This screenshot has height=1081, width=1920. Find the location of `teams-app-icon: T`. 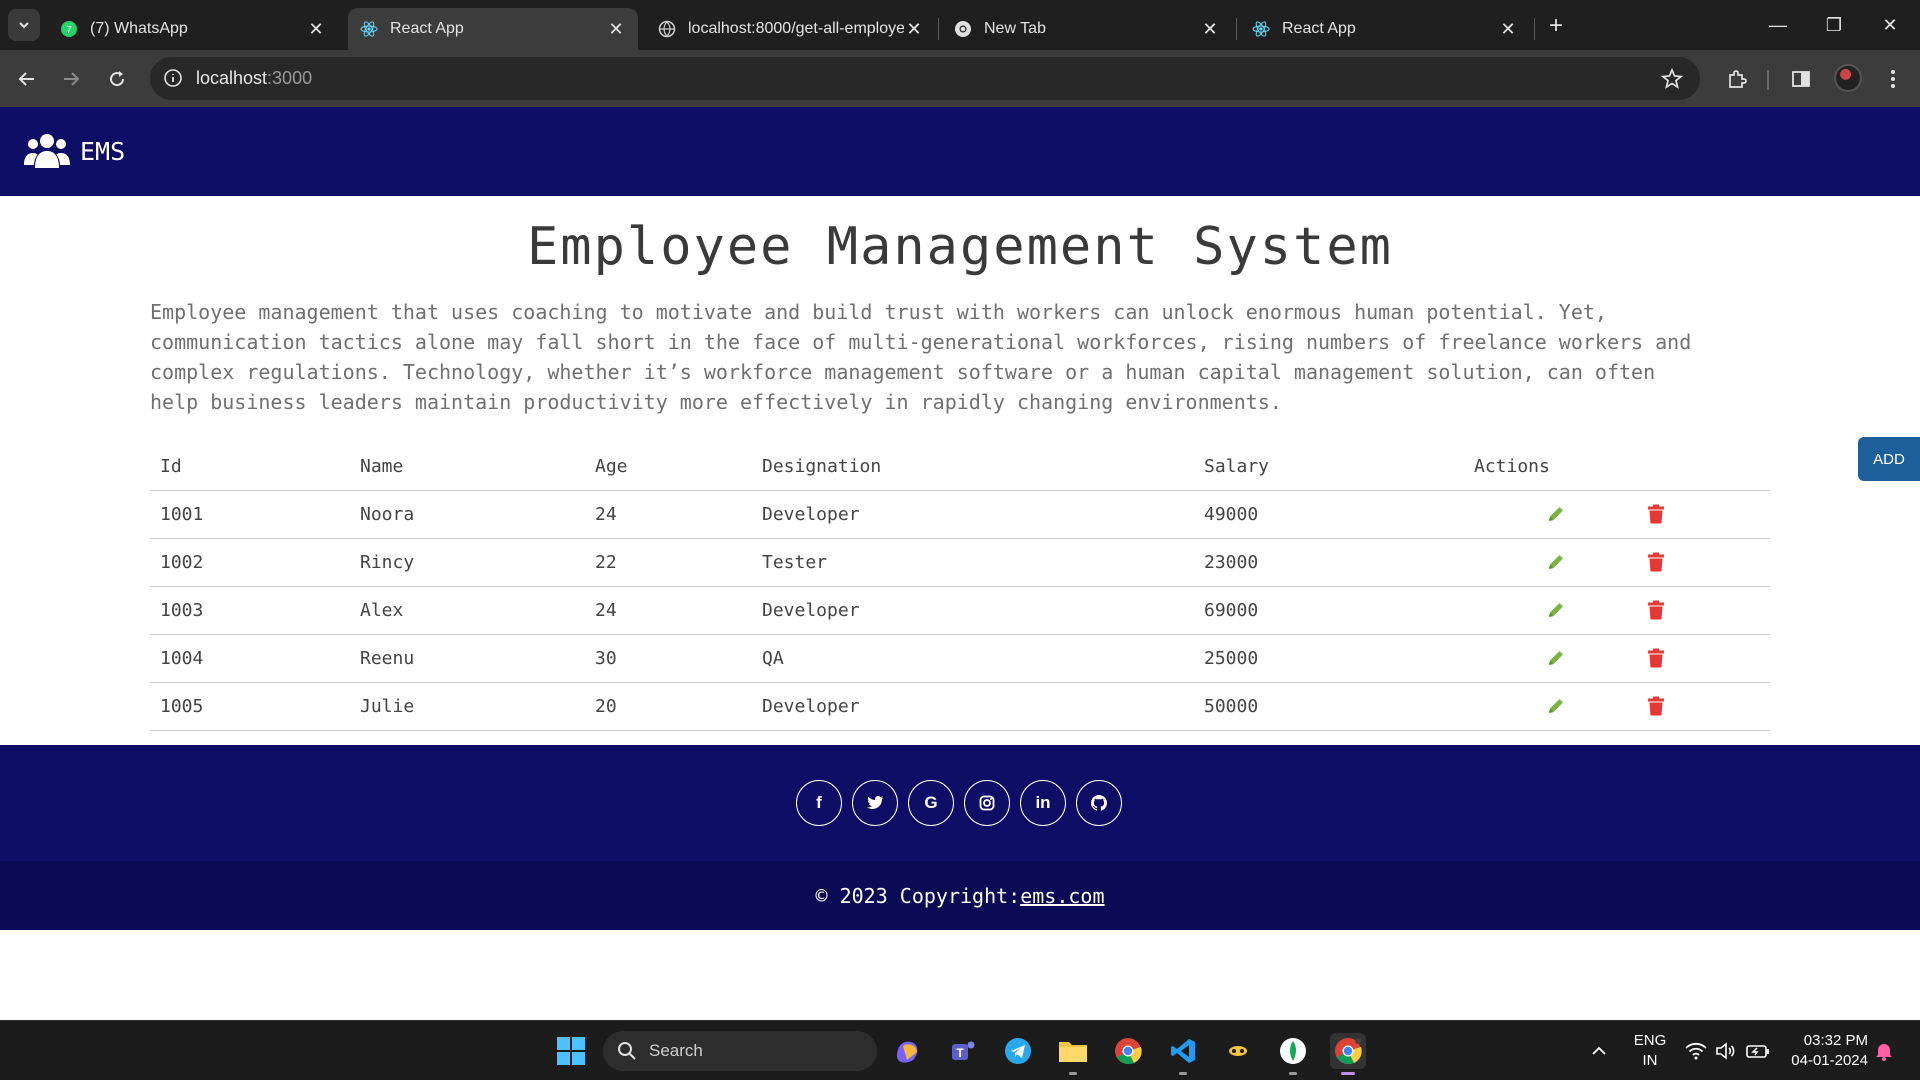

teams-app-icon: T is located at coordinates (963, 1051).